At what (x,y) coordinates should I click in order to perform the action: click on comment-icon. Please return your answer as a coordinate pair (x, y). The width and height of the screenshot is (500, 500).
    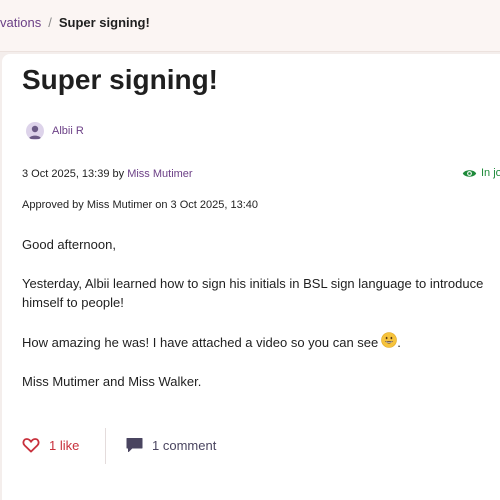
    Looking at the image, I should click on (134, 445).